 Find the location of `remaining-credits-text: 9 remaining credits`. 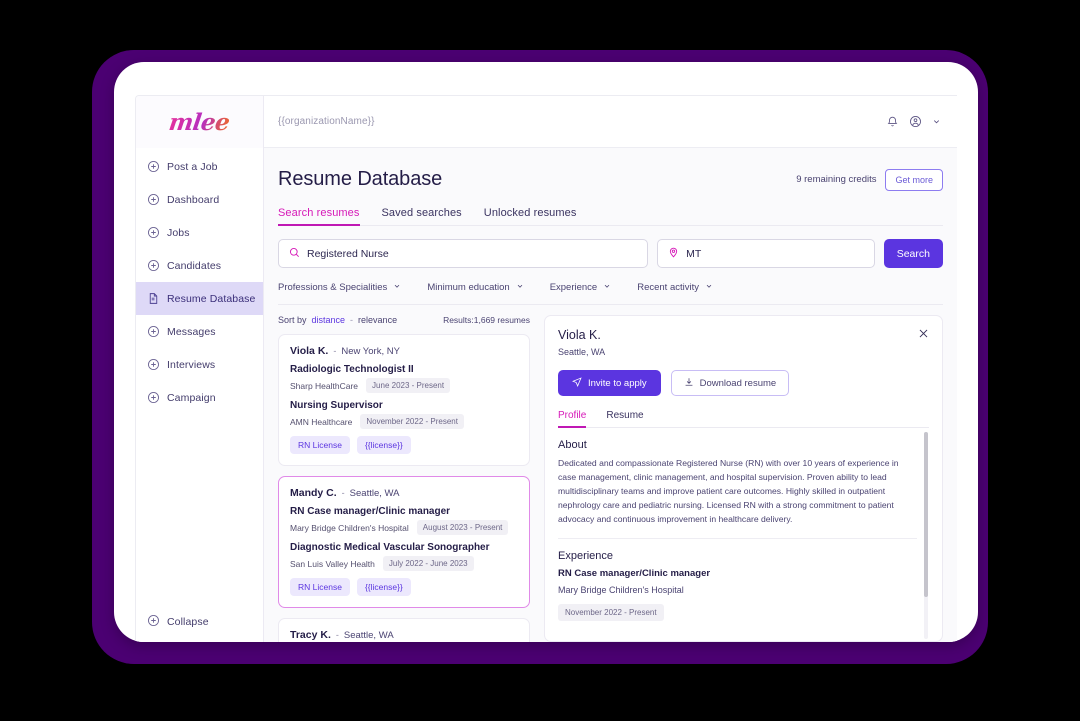

remaining-credits-text: 9 remaining credits is located at coordinates (836, 179).